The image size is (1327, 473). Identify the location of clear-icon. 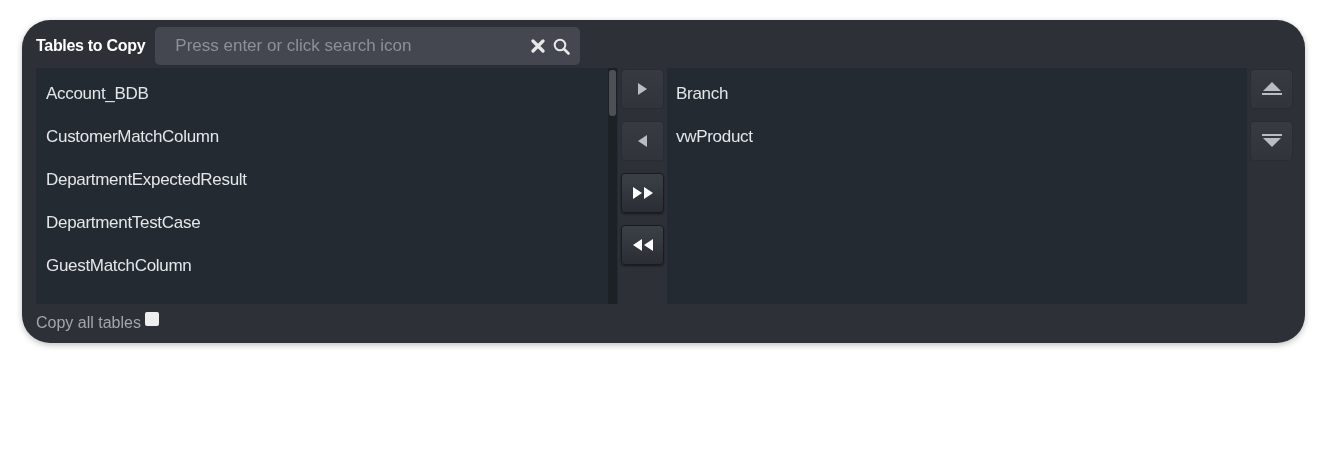
(538, 46).